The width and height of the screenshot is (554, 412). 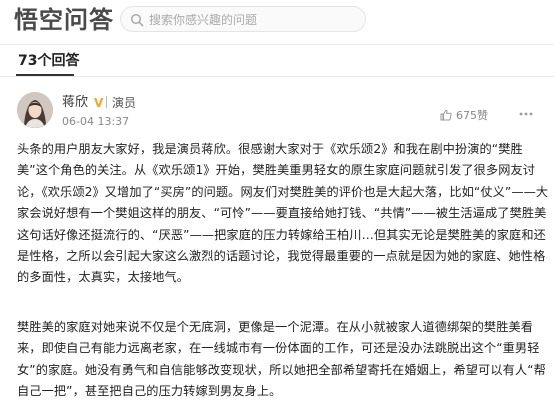 I want to click on tabs-divider, so click(x=277, y=76).